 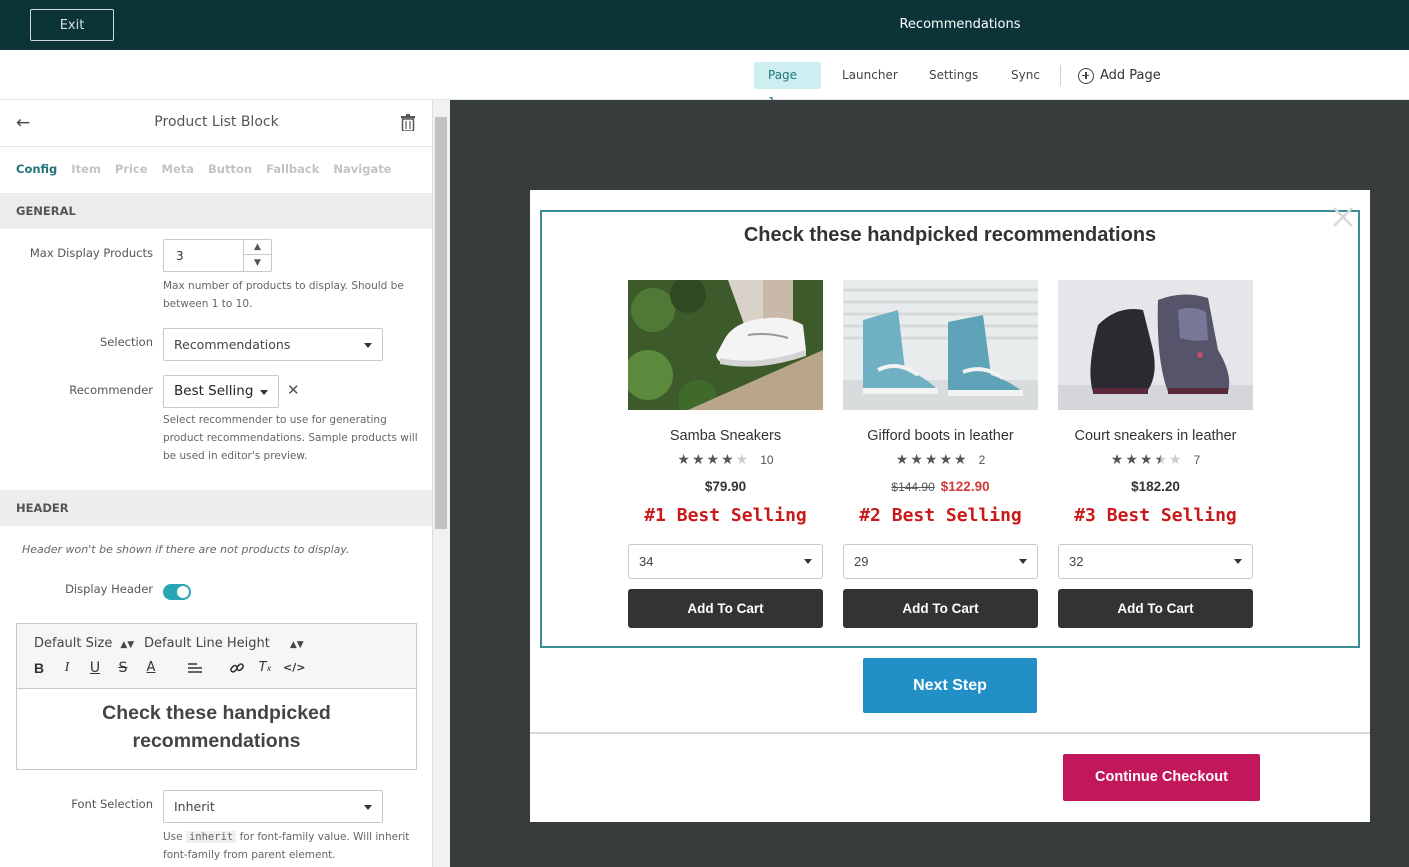 I want to click on trash-icon, so click(x=408, y=122).